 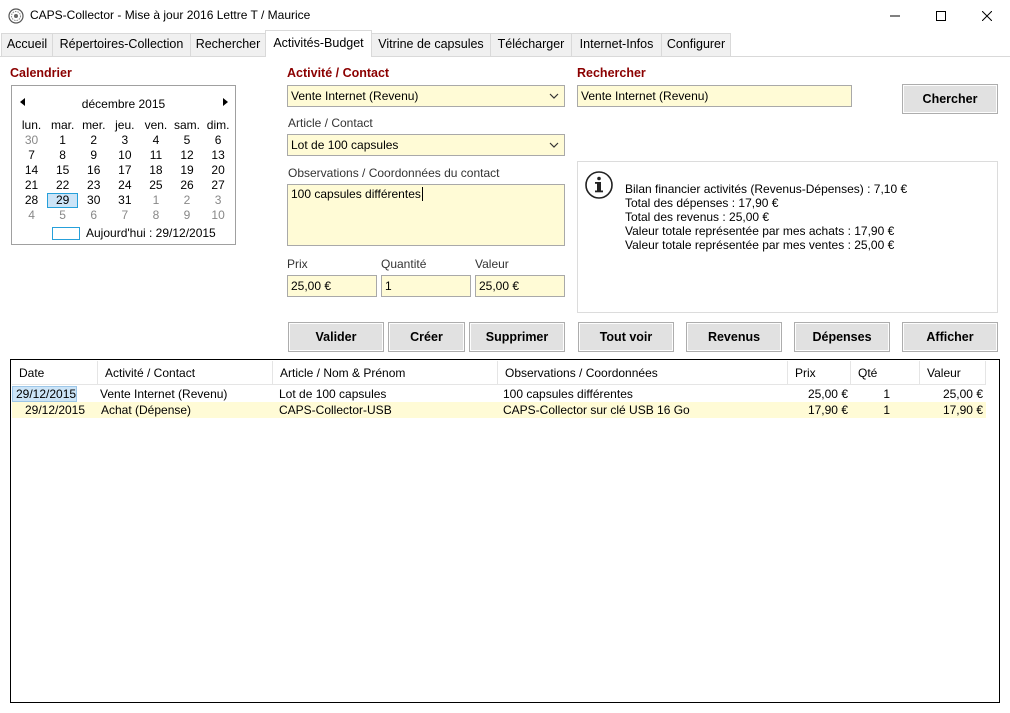 What do you see at coordinates (62, 185) in the screenshot?
I see `calendar-day: 22` at bounding box center [62, 185].